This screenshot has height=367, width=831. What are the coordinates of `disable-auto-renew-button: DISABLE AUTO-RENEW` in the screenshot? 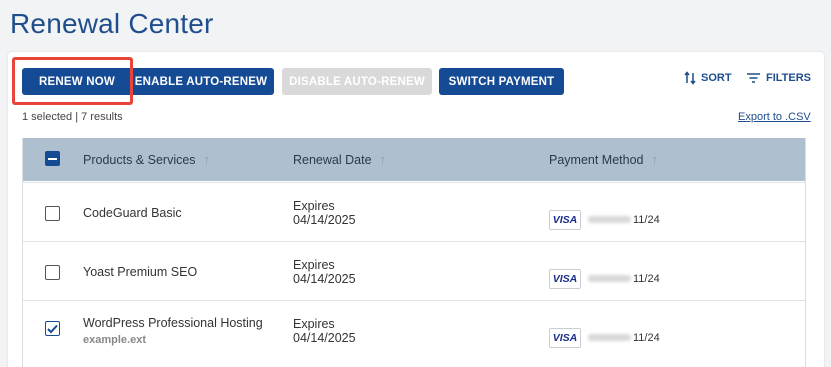 It's located at (357, 81).